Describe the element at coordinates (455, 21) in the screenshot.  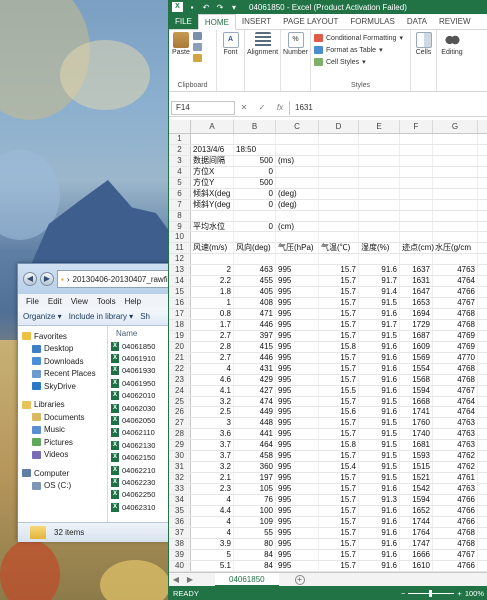
I see `tab-review: REVIEW` at that location.